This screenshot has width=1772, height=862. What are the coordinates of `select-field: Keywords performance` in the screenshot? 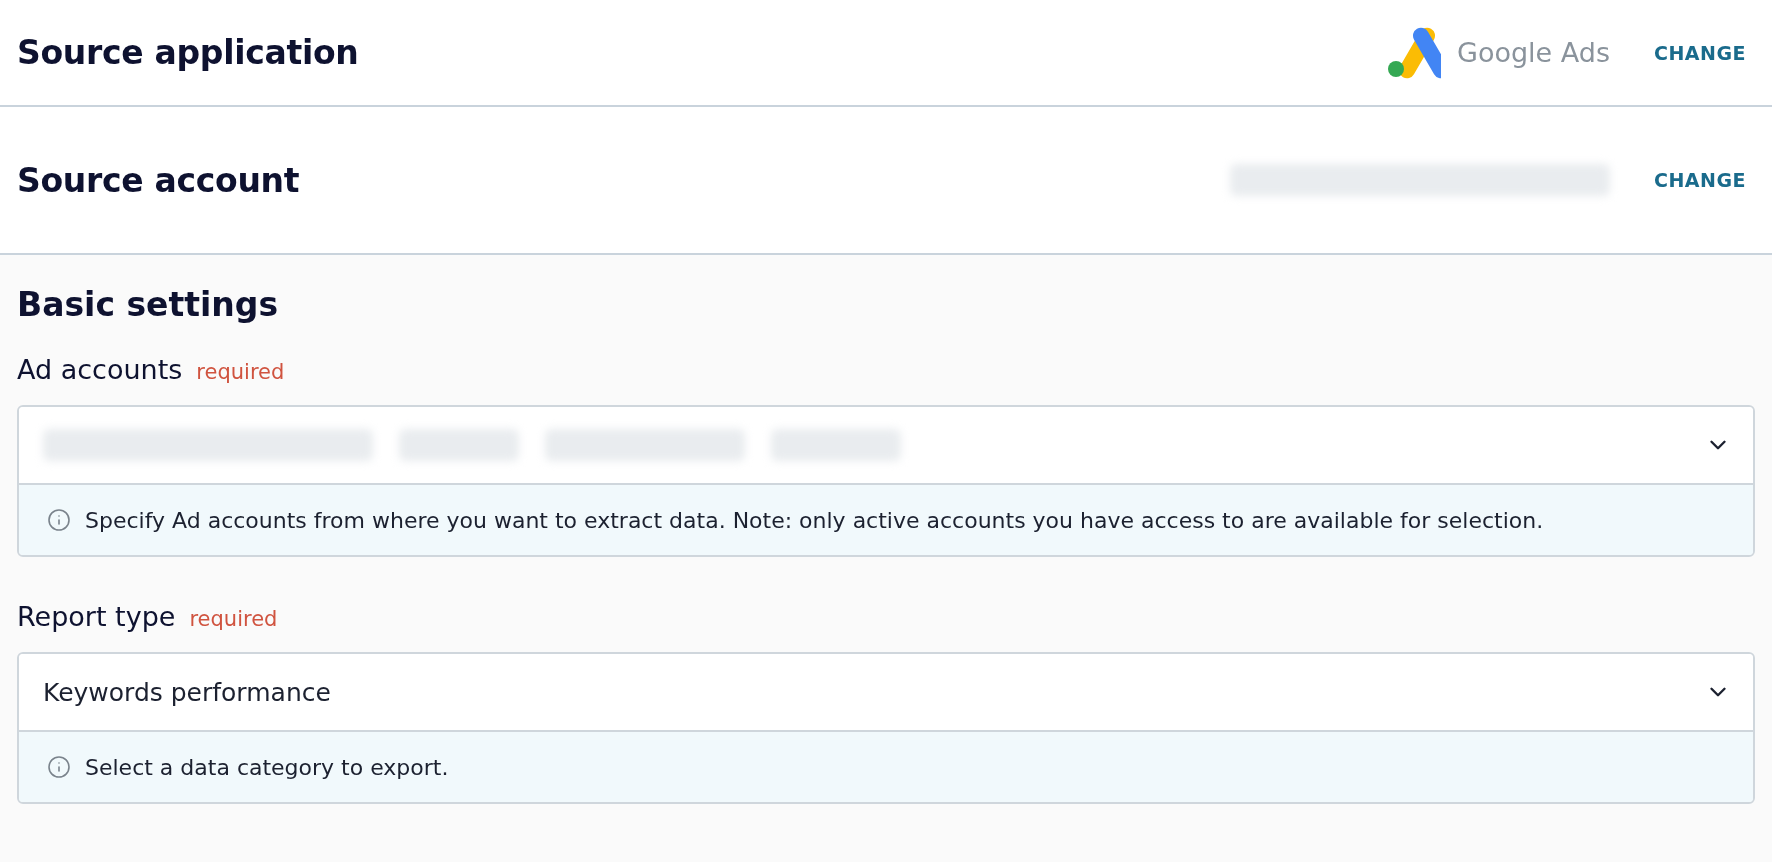 It's located at (886, 693).